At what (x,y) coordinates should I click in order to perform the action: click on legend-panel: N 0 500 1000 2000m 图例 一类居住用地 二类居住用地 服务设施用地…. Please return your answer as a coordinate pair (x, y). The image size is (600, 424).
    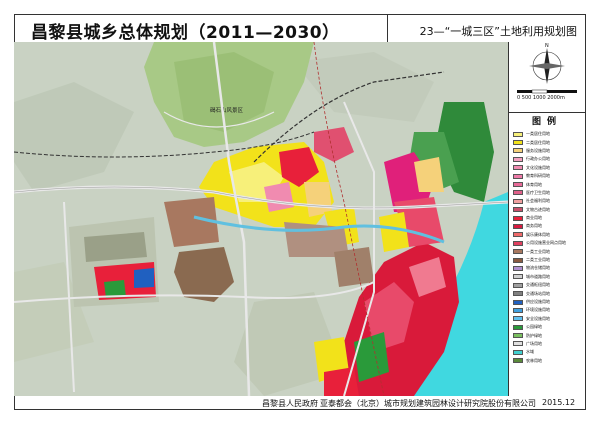
    Looking at the image, I should click on (546, 219).